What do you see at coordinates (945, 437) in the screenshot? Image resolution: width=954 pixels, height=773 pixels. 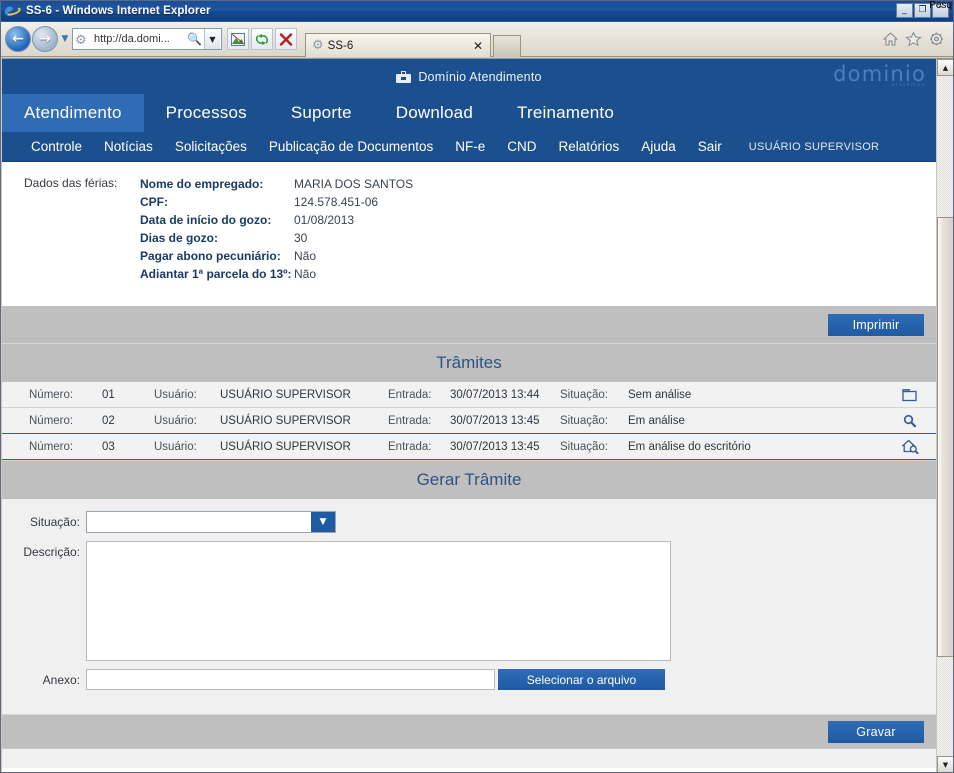 I see `scrollbar-thumb` at bounding box center [945, 437].